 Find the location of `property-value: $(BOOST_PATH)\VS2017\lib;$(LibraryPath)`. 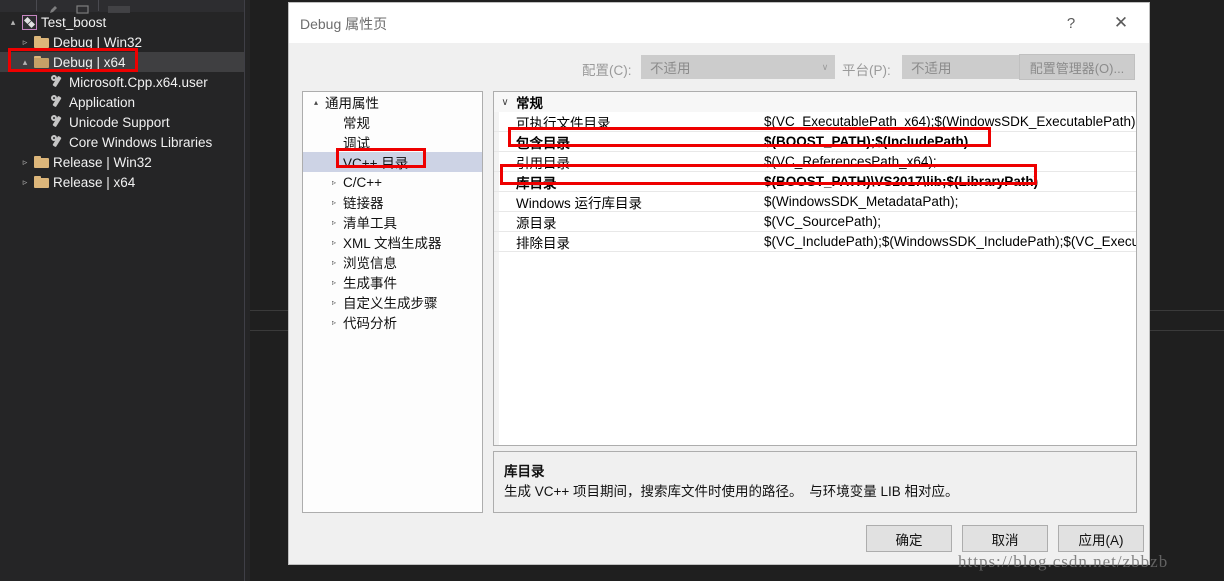

property-value: $(BOOST_PATH)\VS2017\lib;$(LibraryPath) is located at coordinates (950, 181).